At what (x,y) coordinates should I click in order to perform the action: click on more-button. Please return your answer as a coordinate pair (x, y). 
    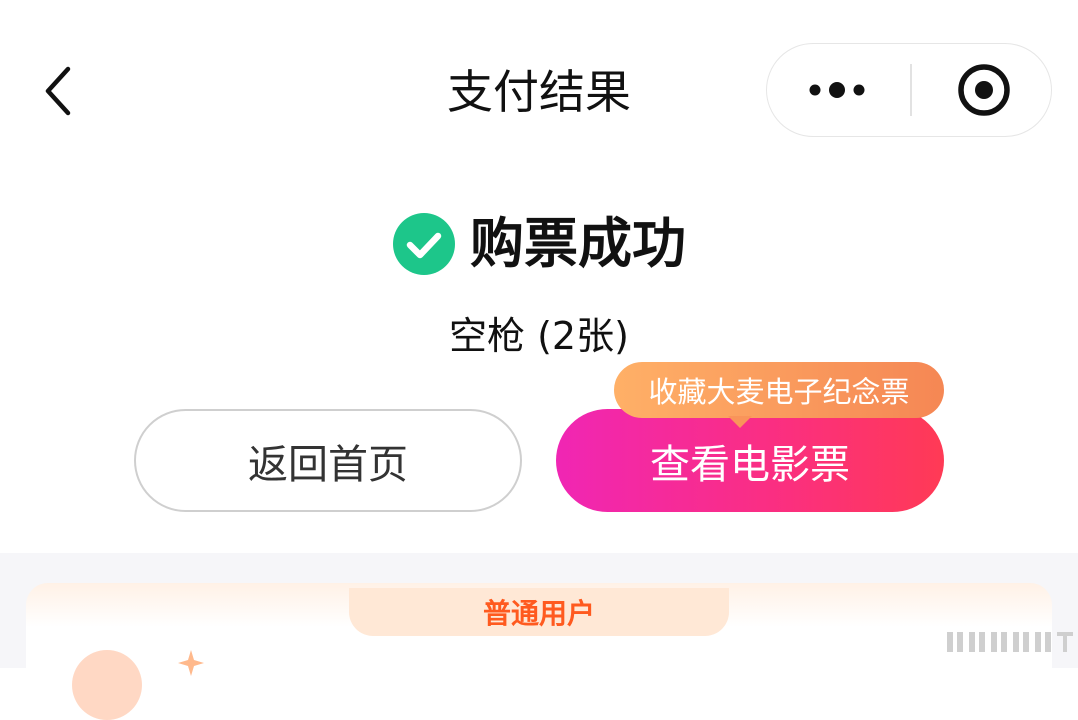
    Looking at the image, I should click on (838, 89).